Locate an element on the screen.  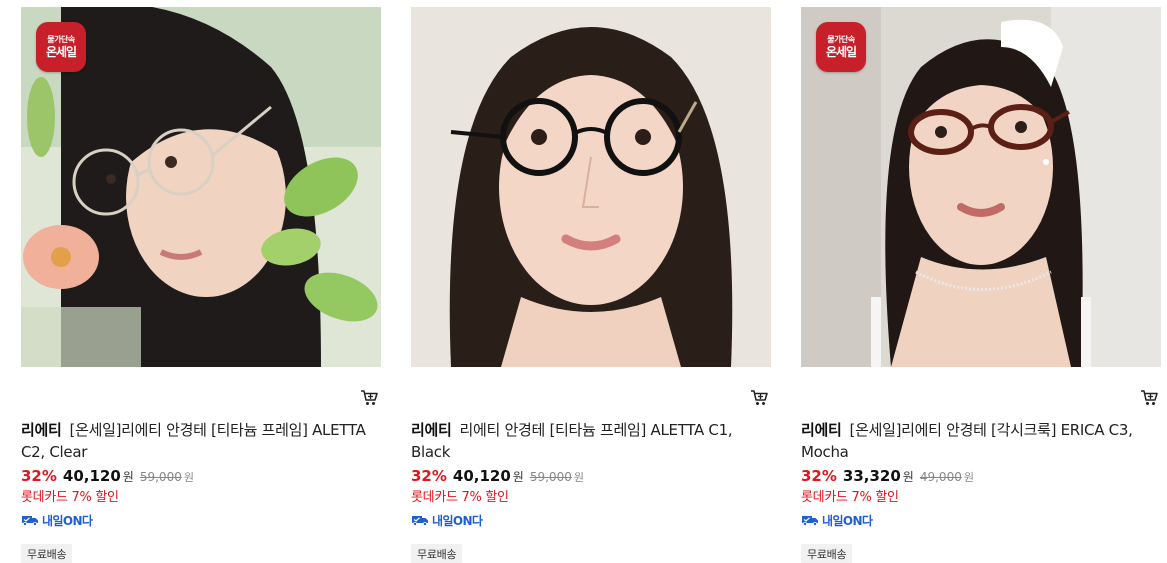
product-name: 리에티 안경테 [티타늄 프레임] ALETTA C1, Black is located at coordinates (572, 441).